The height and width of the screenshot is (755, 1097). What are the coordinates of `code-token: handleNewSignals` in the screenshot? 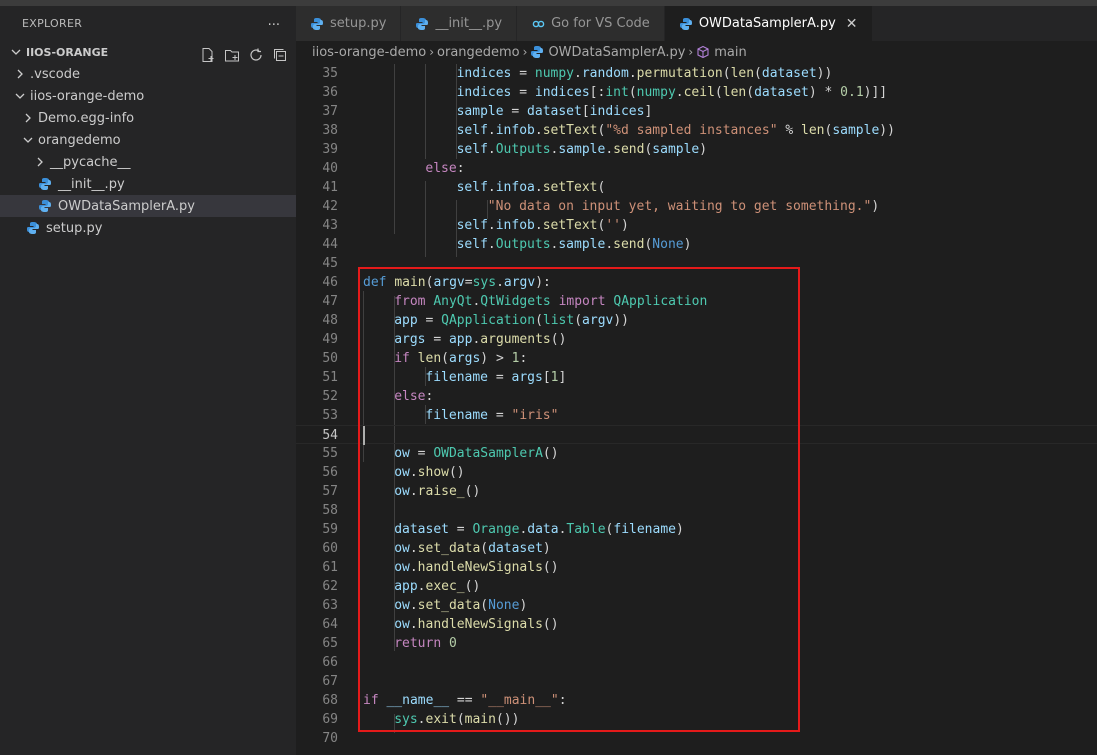 It's located at (480, 624).